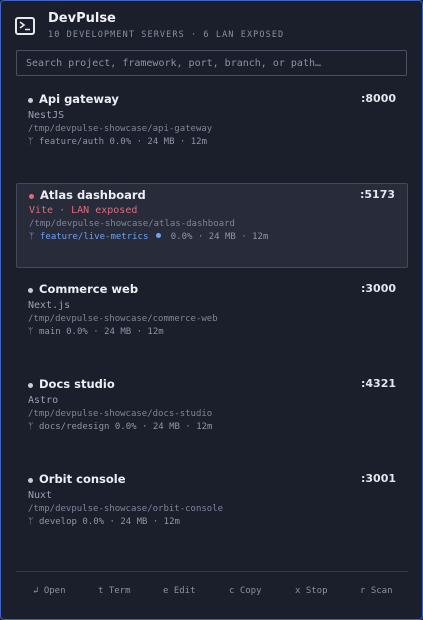 The width and height of the screenshot is (423, 620). I want to click on server-meta: ᛘ docs/redesign 0.0% · 24 MB · 12m, so click(120, 427).